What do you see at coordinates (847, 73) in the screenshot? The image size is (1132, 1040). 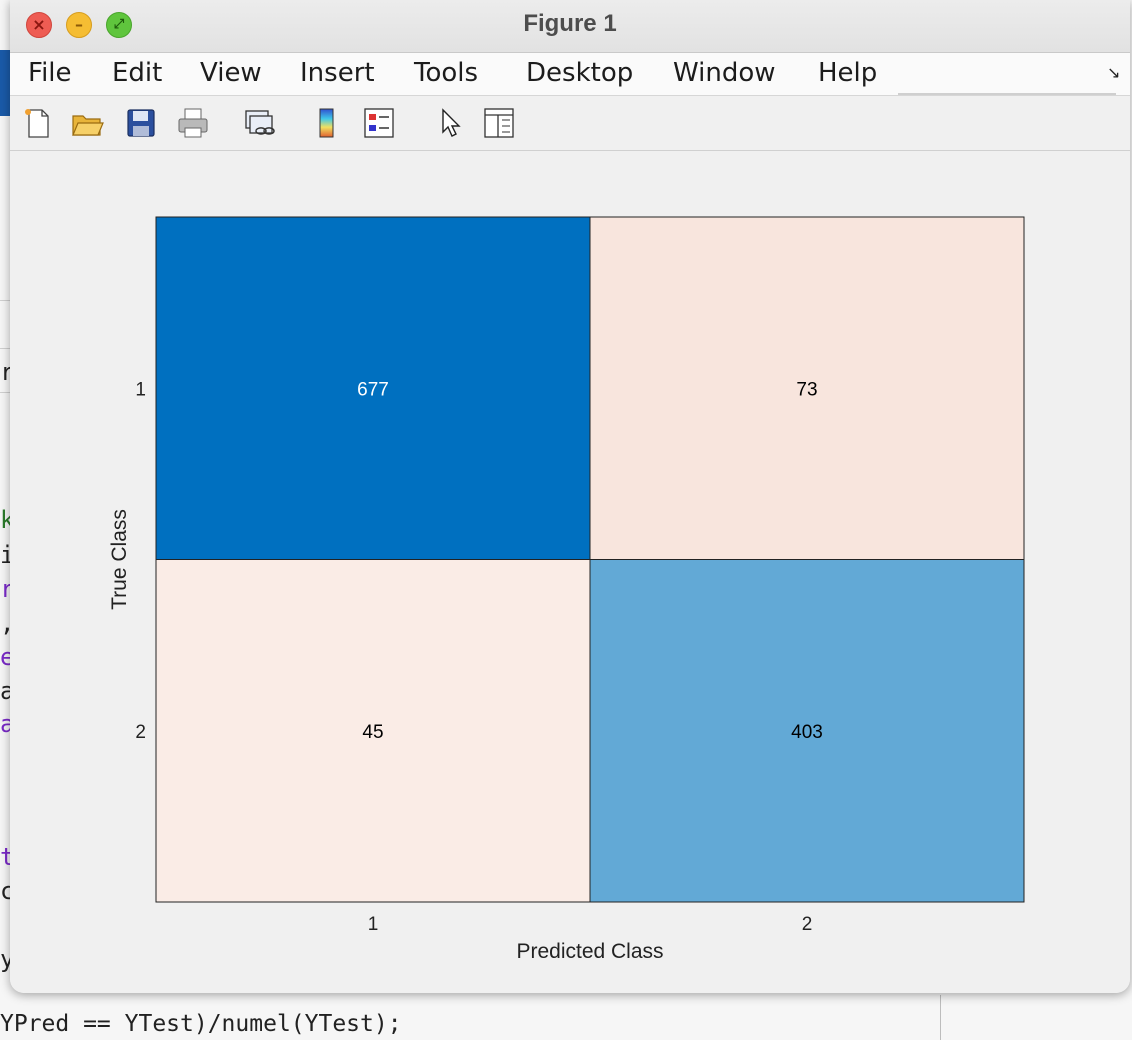 I see `menu-help: Help` at bounding box center [847, 73].